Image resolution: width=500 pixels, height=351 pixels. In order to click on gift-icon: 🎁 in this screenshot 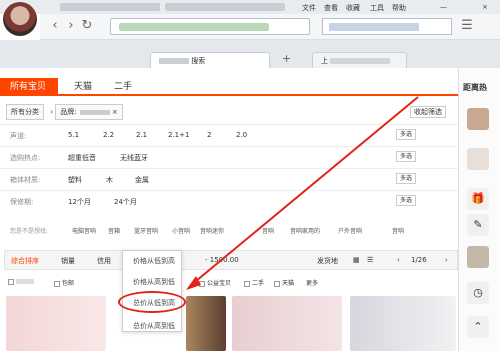, I will do `click(478, 199)`.